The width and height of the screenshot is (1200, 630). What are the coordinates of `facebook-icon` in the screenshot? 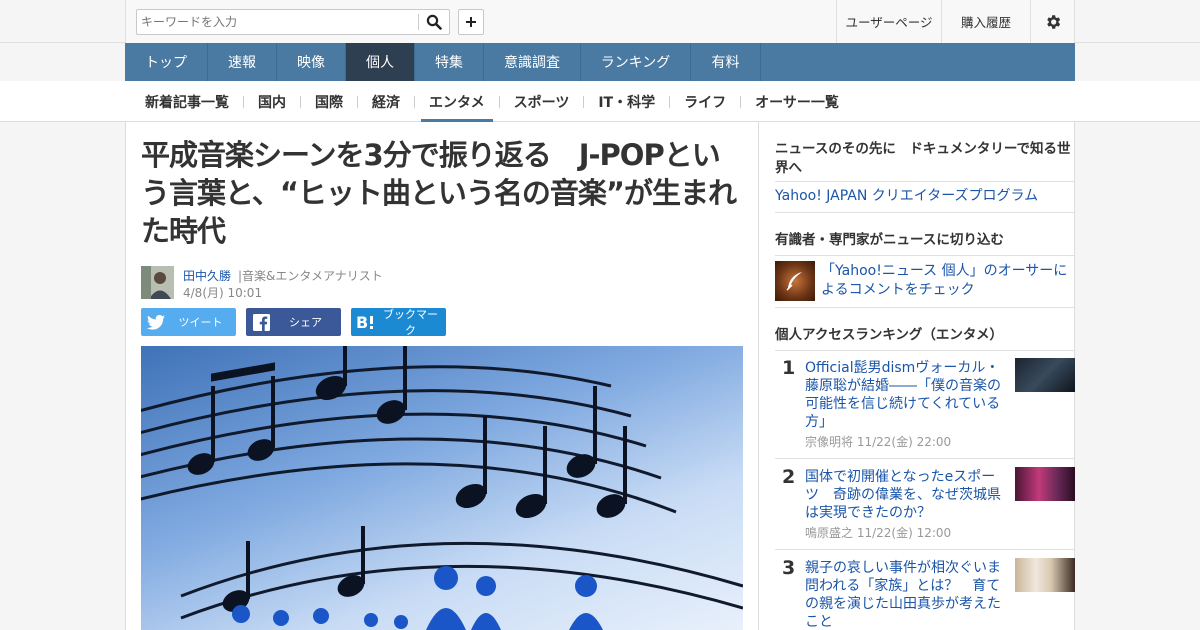 It's located at (261, 322).